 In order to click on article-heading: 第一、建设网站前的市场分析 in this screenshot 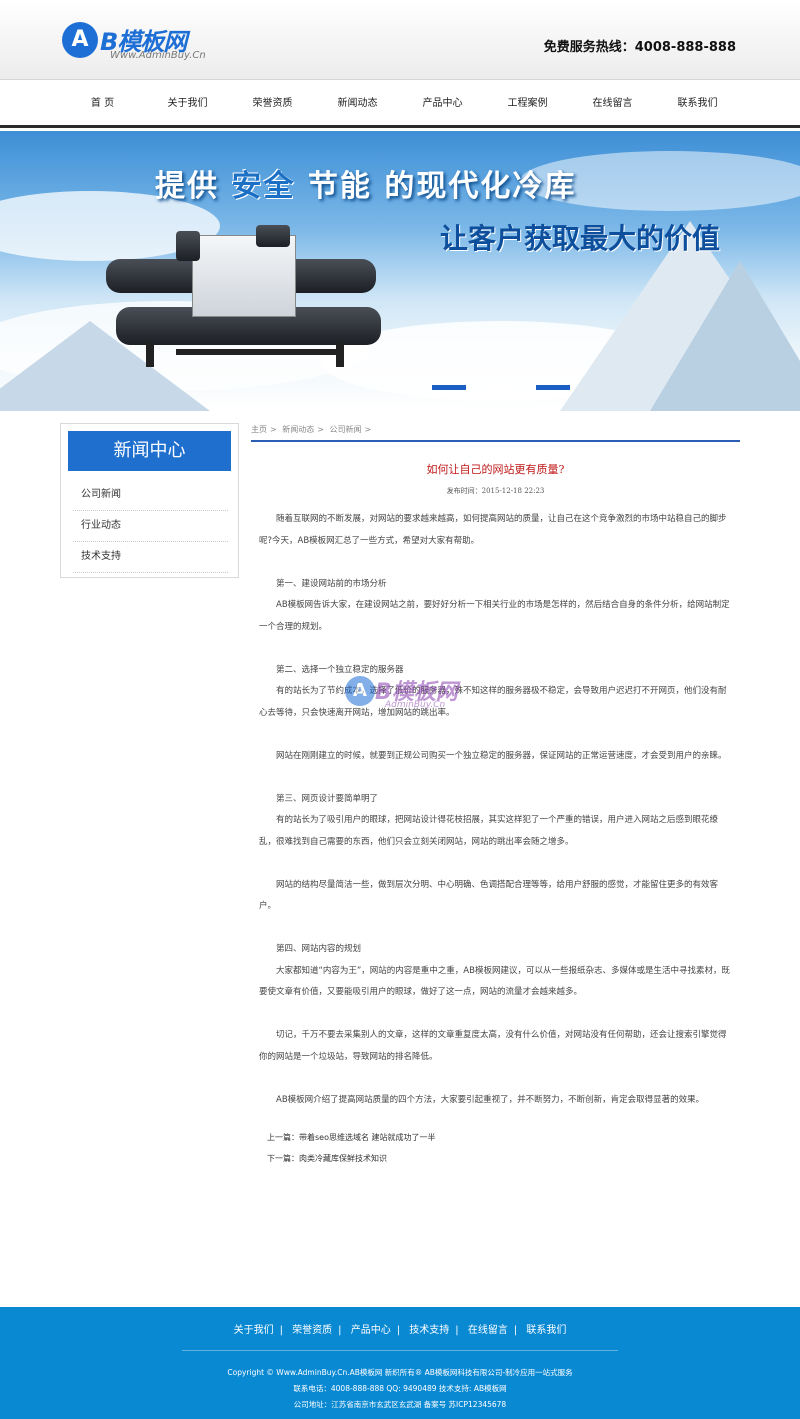, I will do `click(331, 583)`.